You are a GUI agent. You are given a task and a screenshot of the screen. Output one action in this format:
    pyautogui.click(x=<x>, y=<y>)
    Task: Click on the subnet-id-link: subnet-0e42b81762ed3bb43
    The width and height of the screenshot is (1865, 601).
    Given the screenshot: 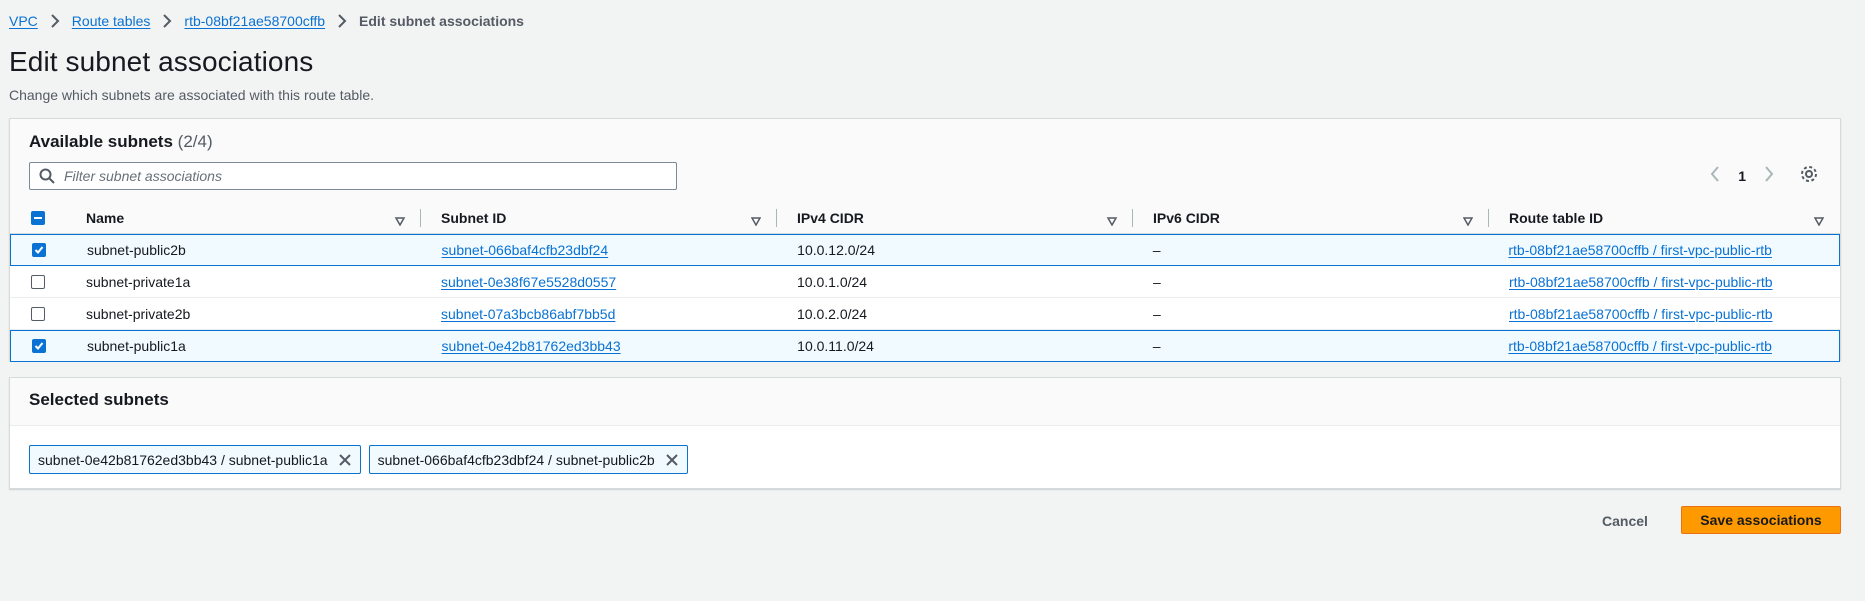 What is the action you would take?
    pyautogui.click(x=531, y=346)
    